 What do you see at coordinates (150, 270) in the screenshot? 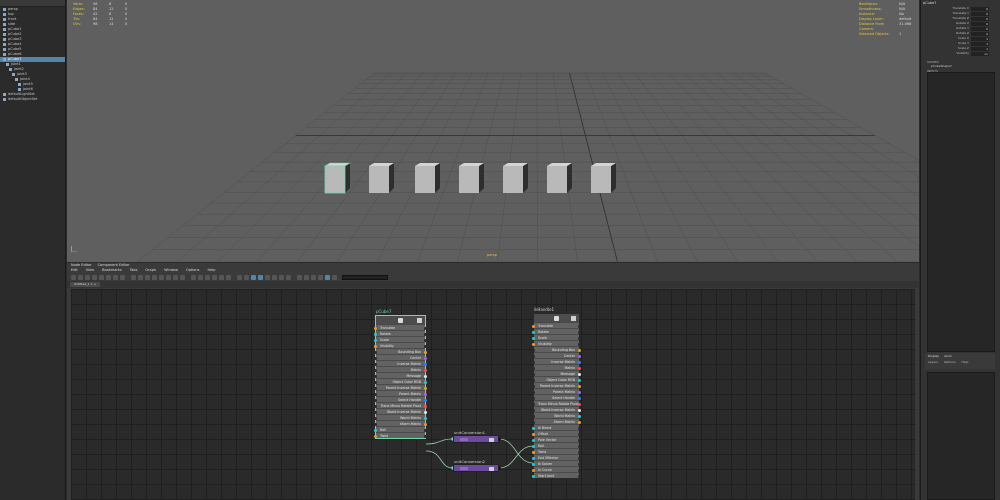
I see `menu-item: Graph` at bounding box center [150, 270].